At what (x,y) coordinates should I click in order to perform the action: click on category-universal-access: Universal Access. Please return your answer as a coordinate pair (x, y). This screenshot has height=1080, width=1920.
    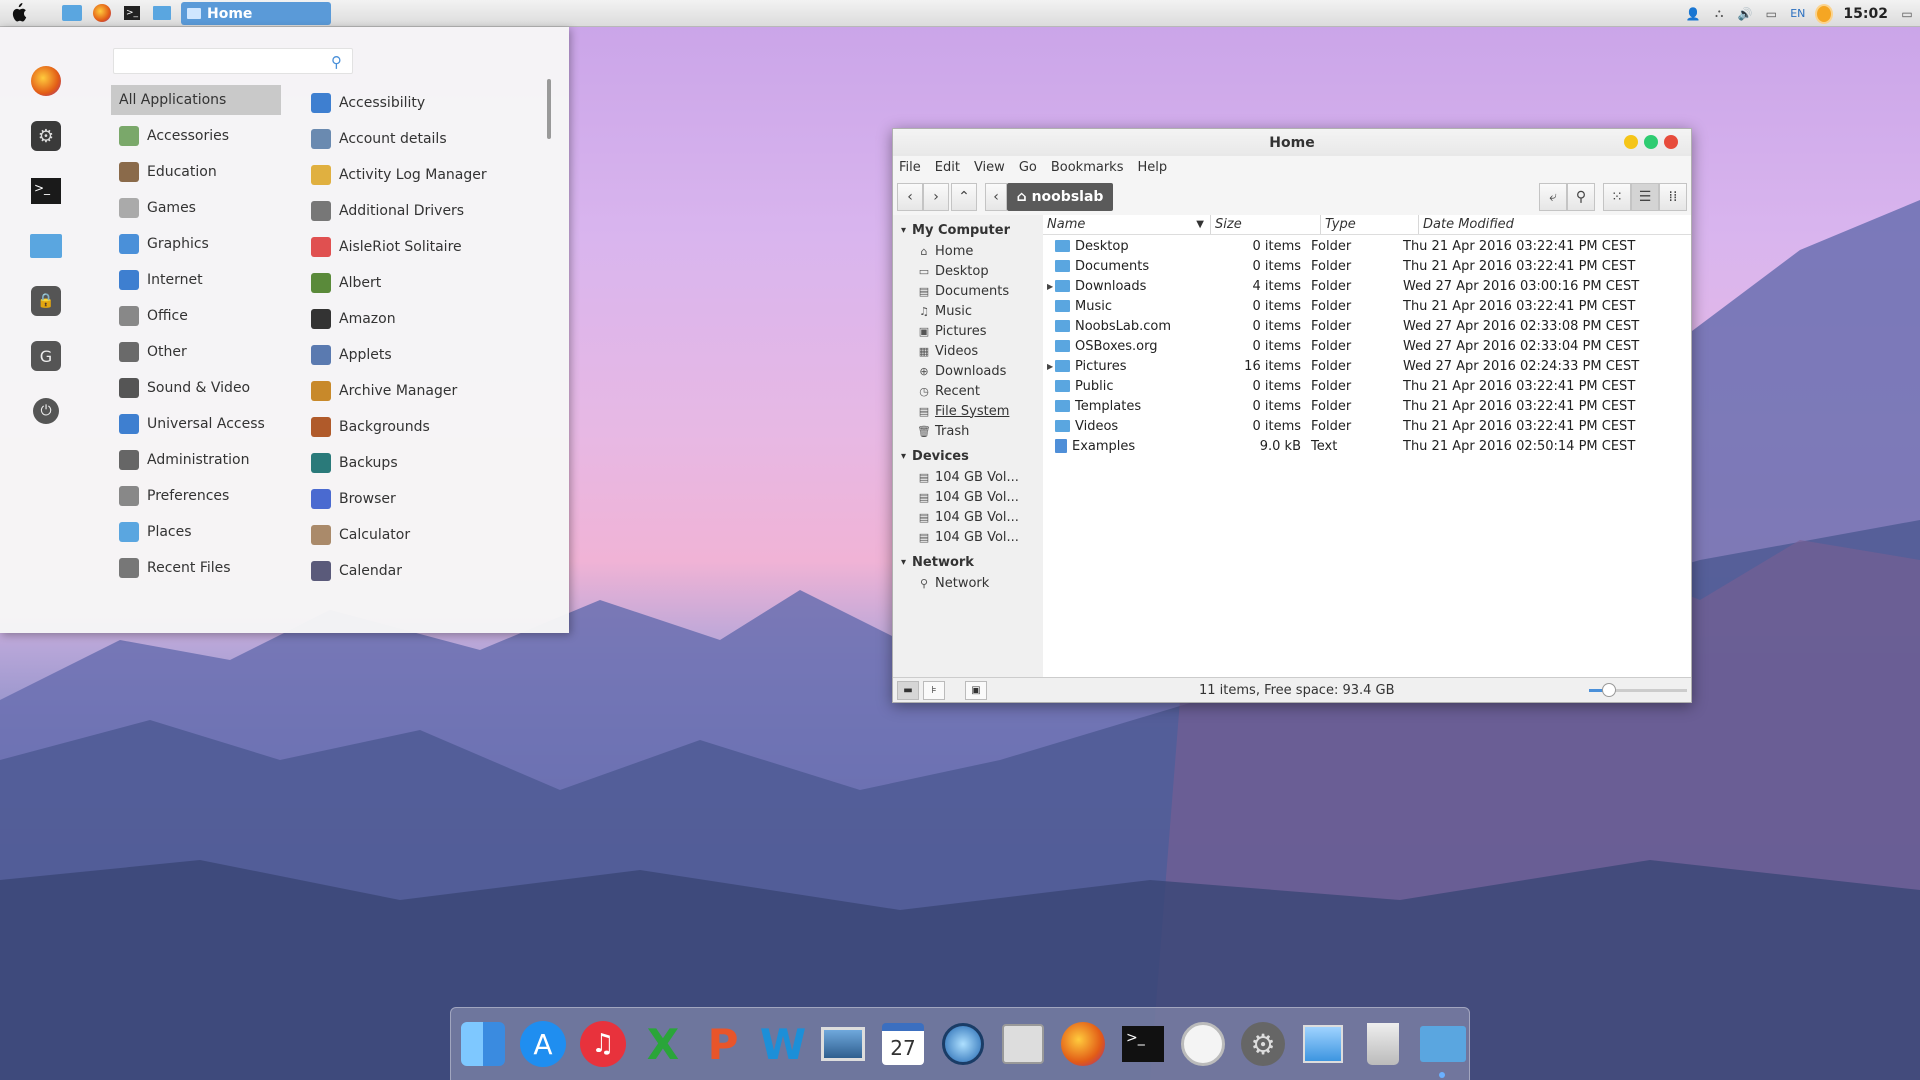
    Looking at the image, I should click on (196, 424).